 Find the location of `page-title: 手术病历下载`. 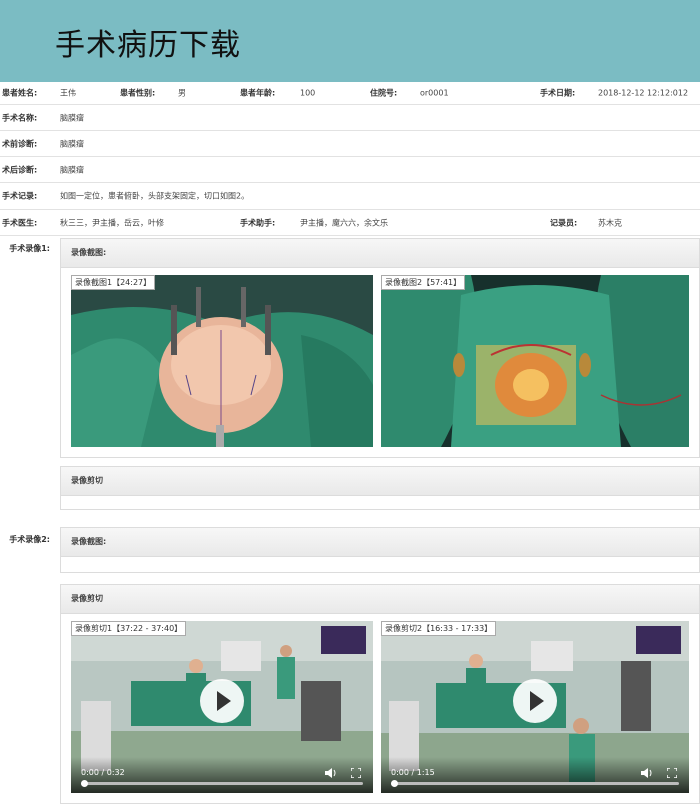

page-title: 手术病历下载 is located at coordinates (148, 45).